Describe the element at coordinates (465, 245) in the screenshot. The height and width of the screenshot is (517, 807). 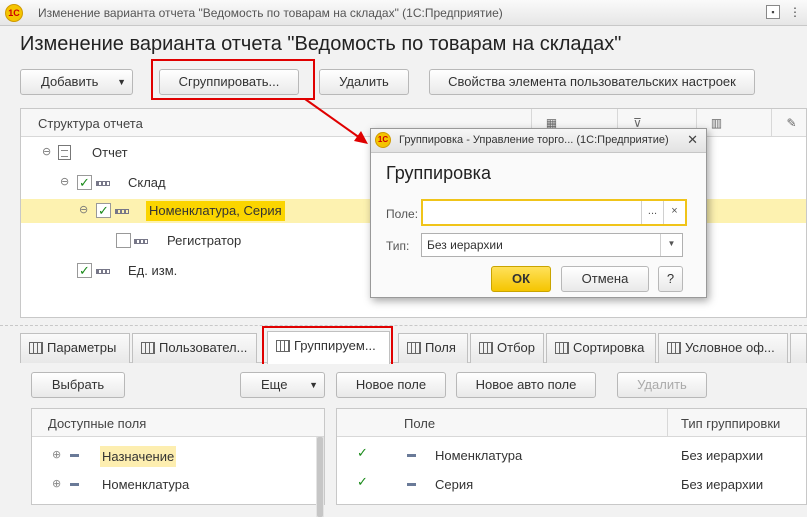
I see `type-select-value: Без иерархии` at that location.